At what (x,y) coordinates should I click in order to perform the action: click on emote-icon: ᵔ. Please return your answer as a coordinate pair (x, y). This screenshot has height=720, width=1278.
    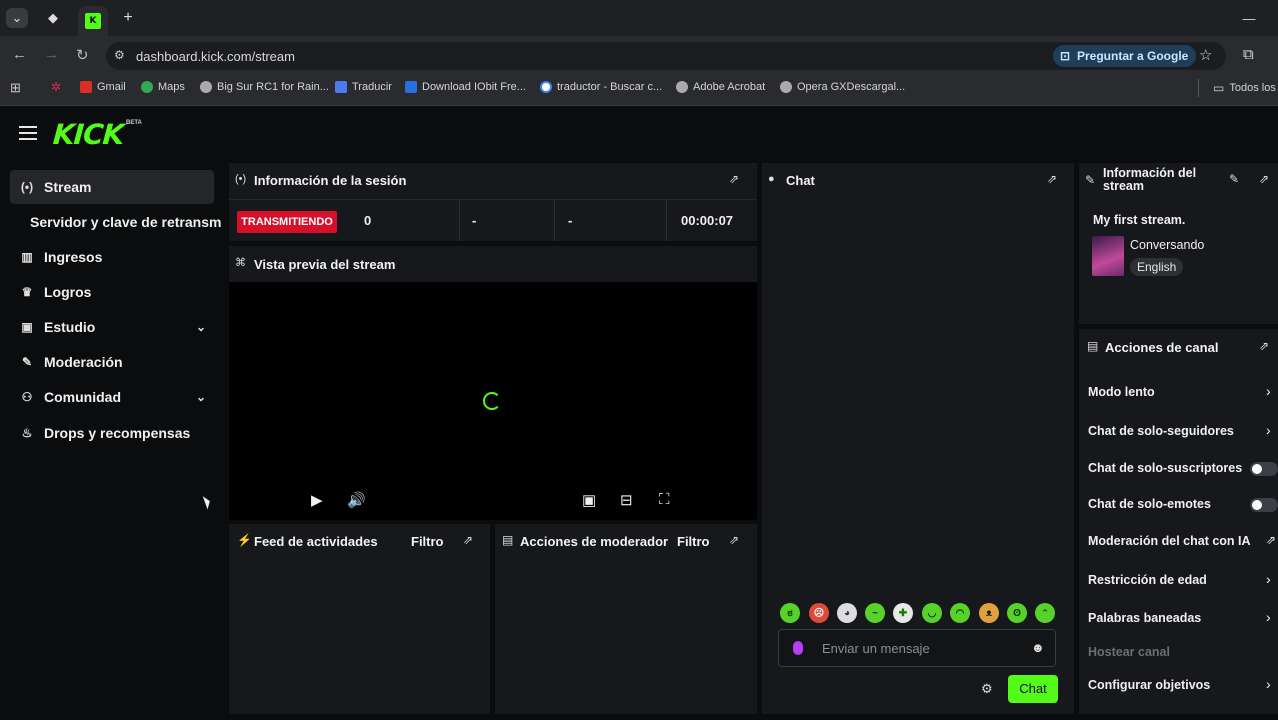
    Looking at the image, I should click on (1045, 613).